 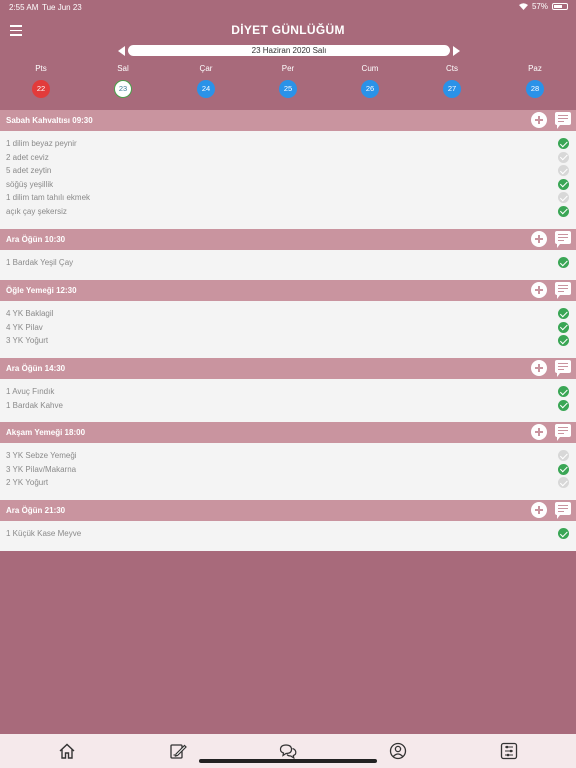 I want to click on item-text: 1 Avuç Fındık, so click(x=30, y=391).